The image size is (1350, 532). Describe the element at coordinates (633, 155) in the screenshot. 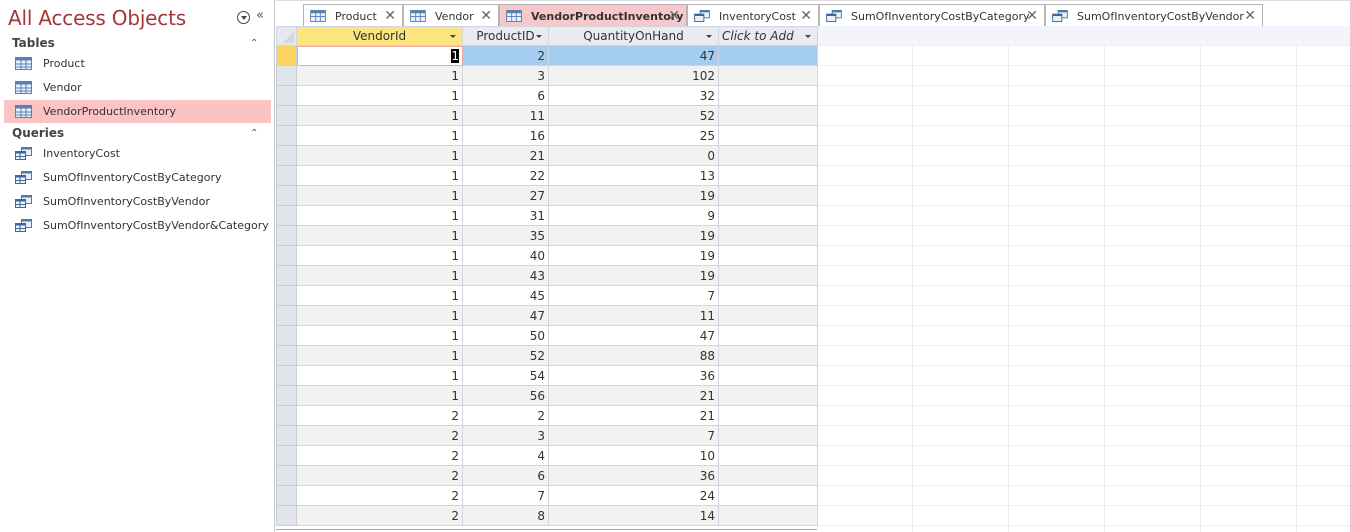

I see `cell-quantityonhand: 0` at that location.